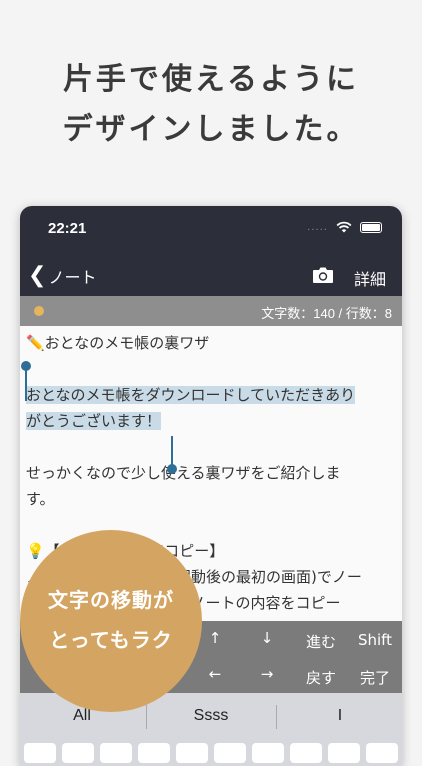 This screenshot has width=422, height=766. I want to click on battery-icon, so click(371, 227).